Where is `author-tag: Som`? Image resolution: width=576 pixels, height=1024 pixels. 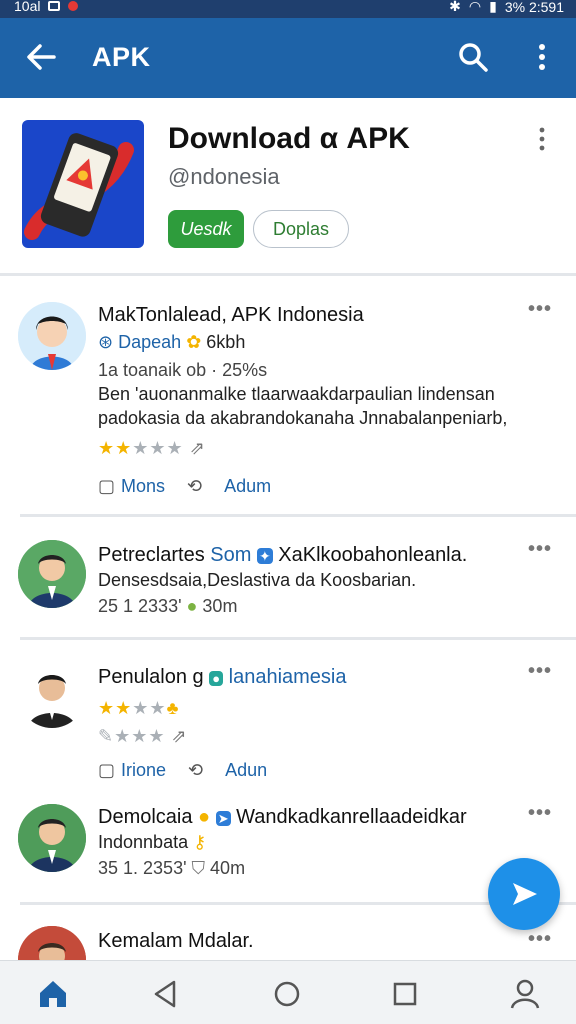
author-tag: Som is located at coordinates (230, 555).